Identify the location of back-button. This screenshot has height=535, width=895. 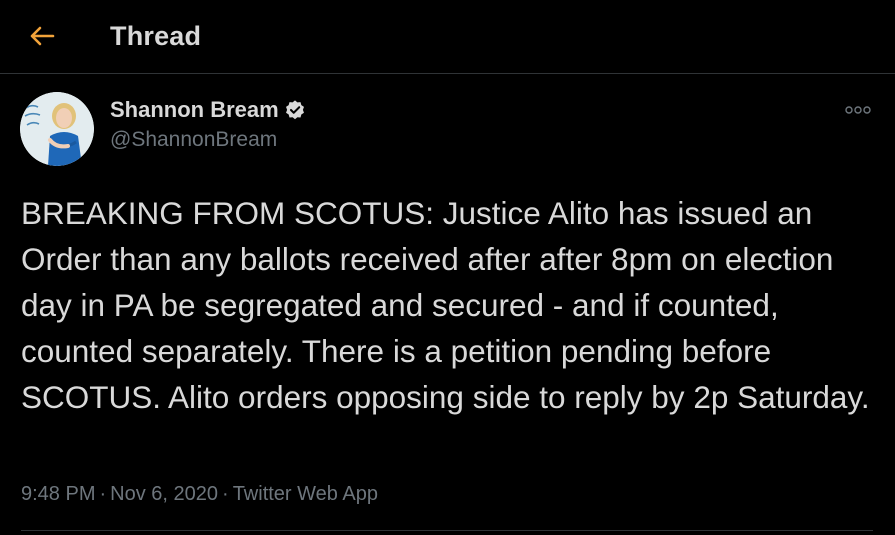
(42, 36).